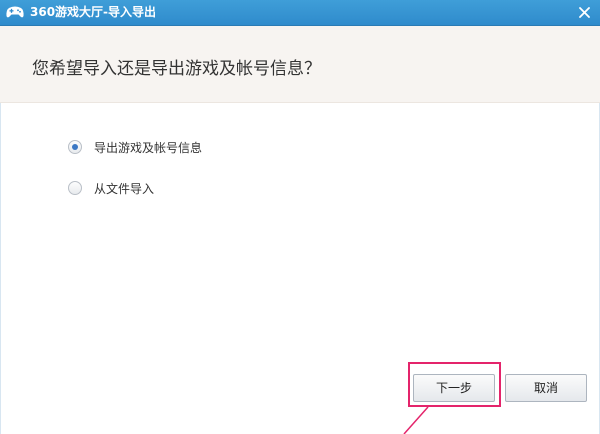 This screenshot has height=434, width=600. I want to click on close-icon, so click(584, 12).